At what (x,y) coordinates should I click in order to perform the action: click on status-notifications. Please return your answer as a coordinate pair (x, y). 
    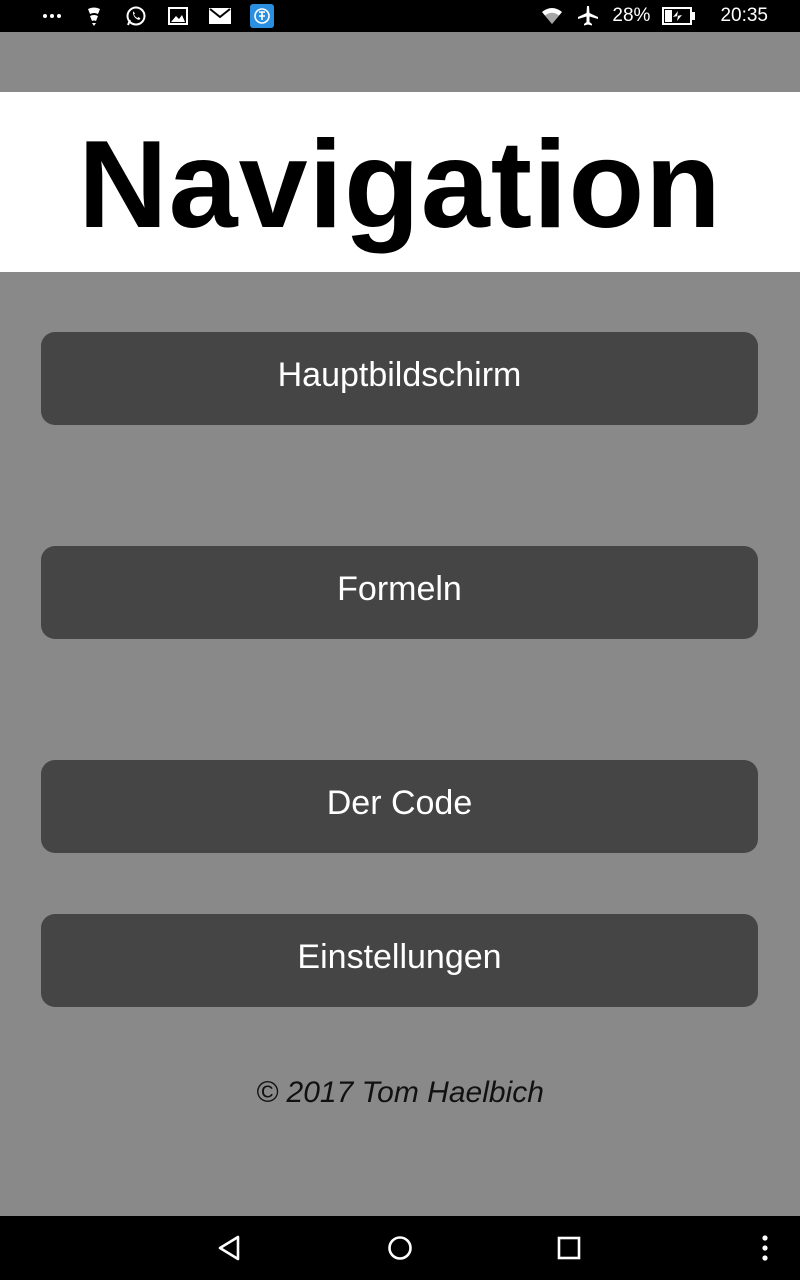
    Looking at the image, I should click on (157, 16).